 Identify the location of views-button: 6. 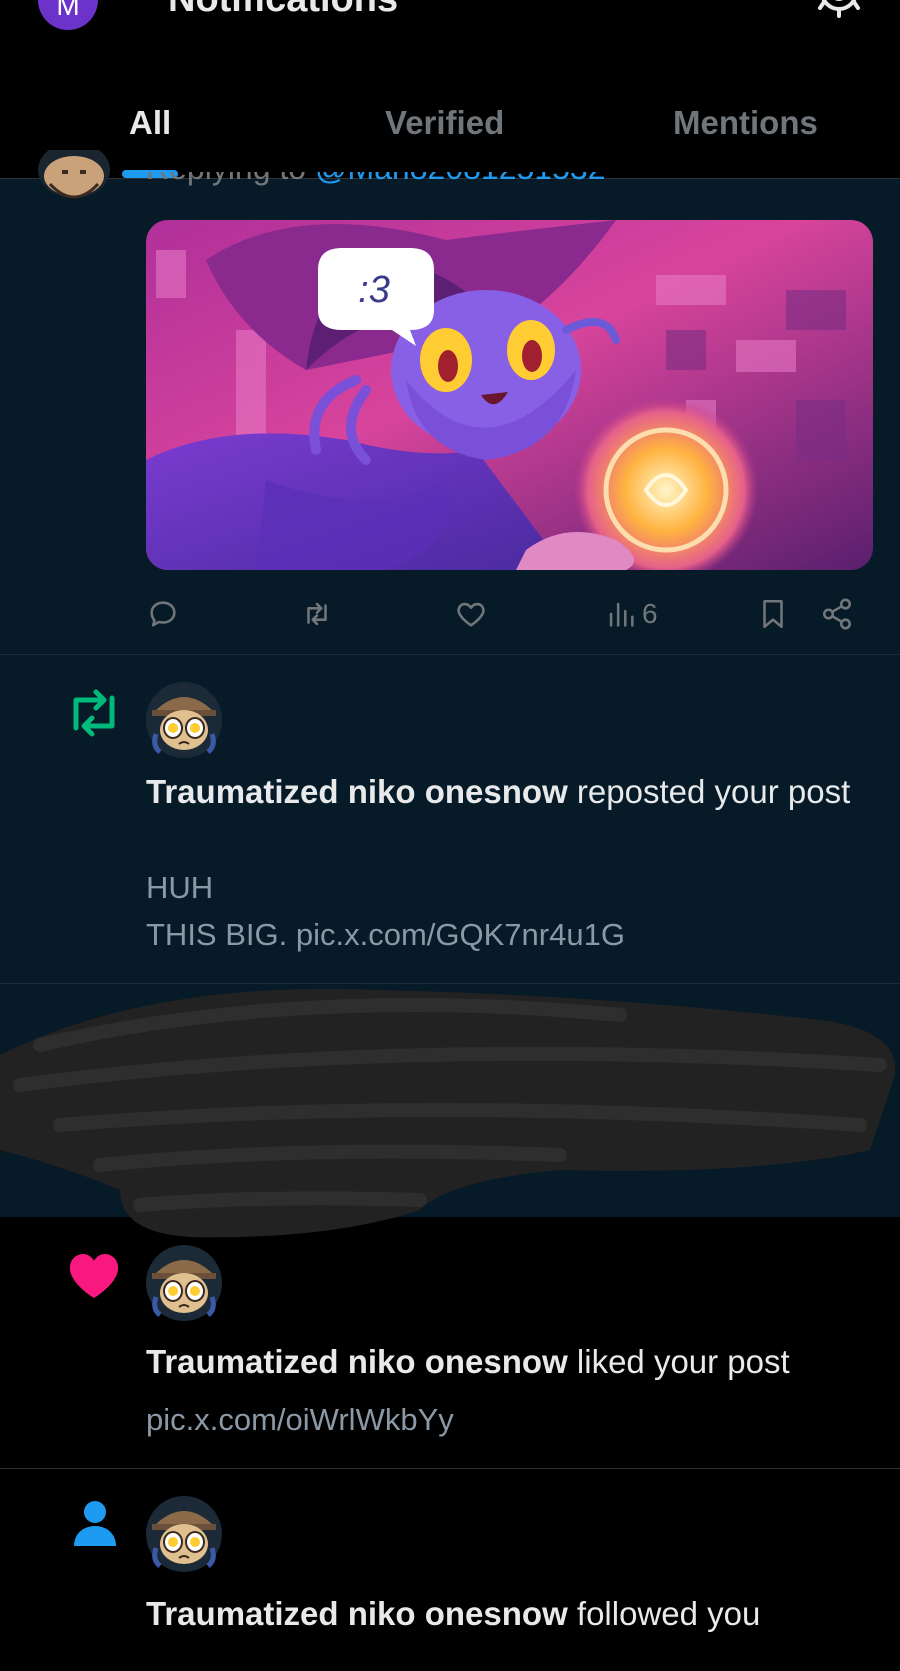
(631, 614).